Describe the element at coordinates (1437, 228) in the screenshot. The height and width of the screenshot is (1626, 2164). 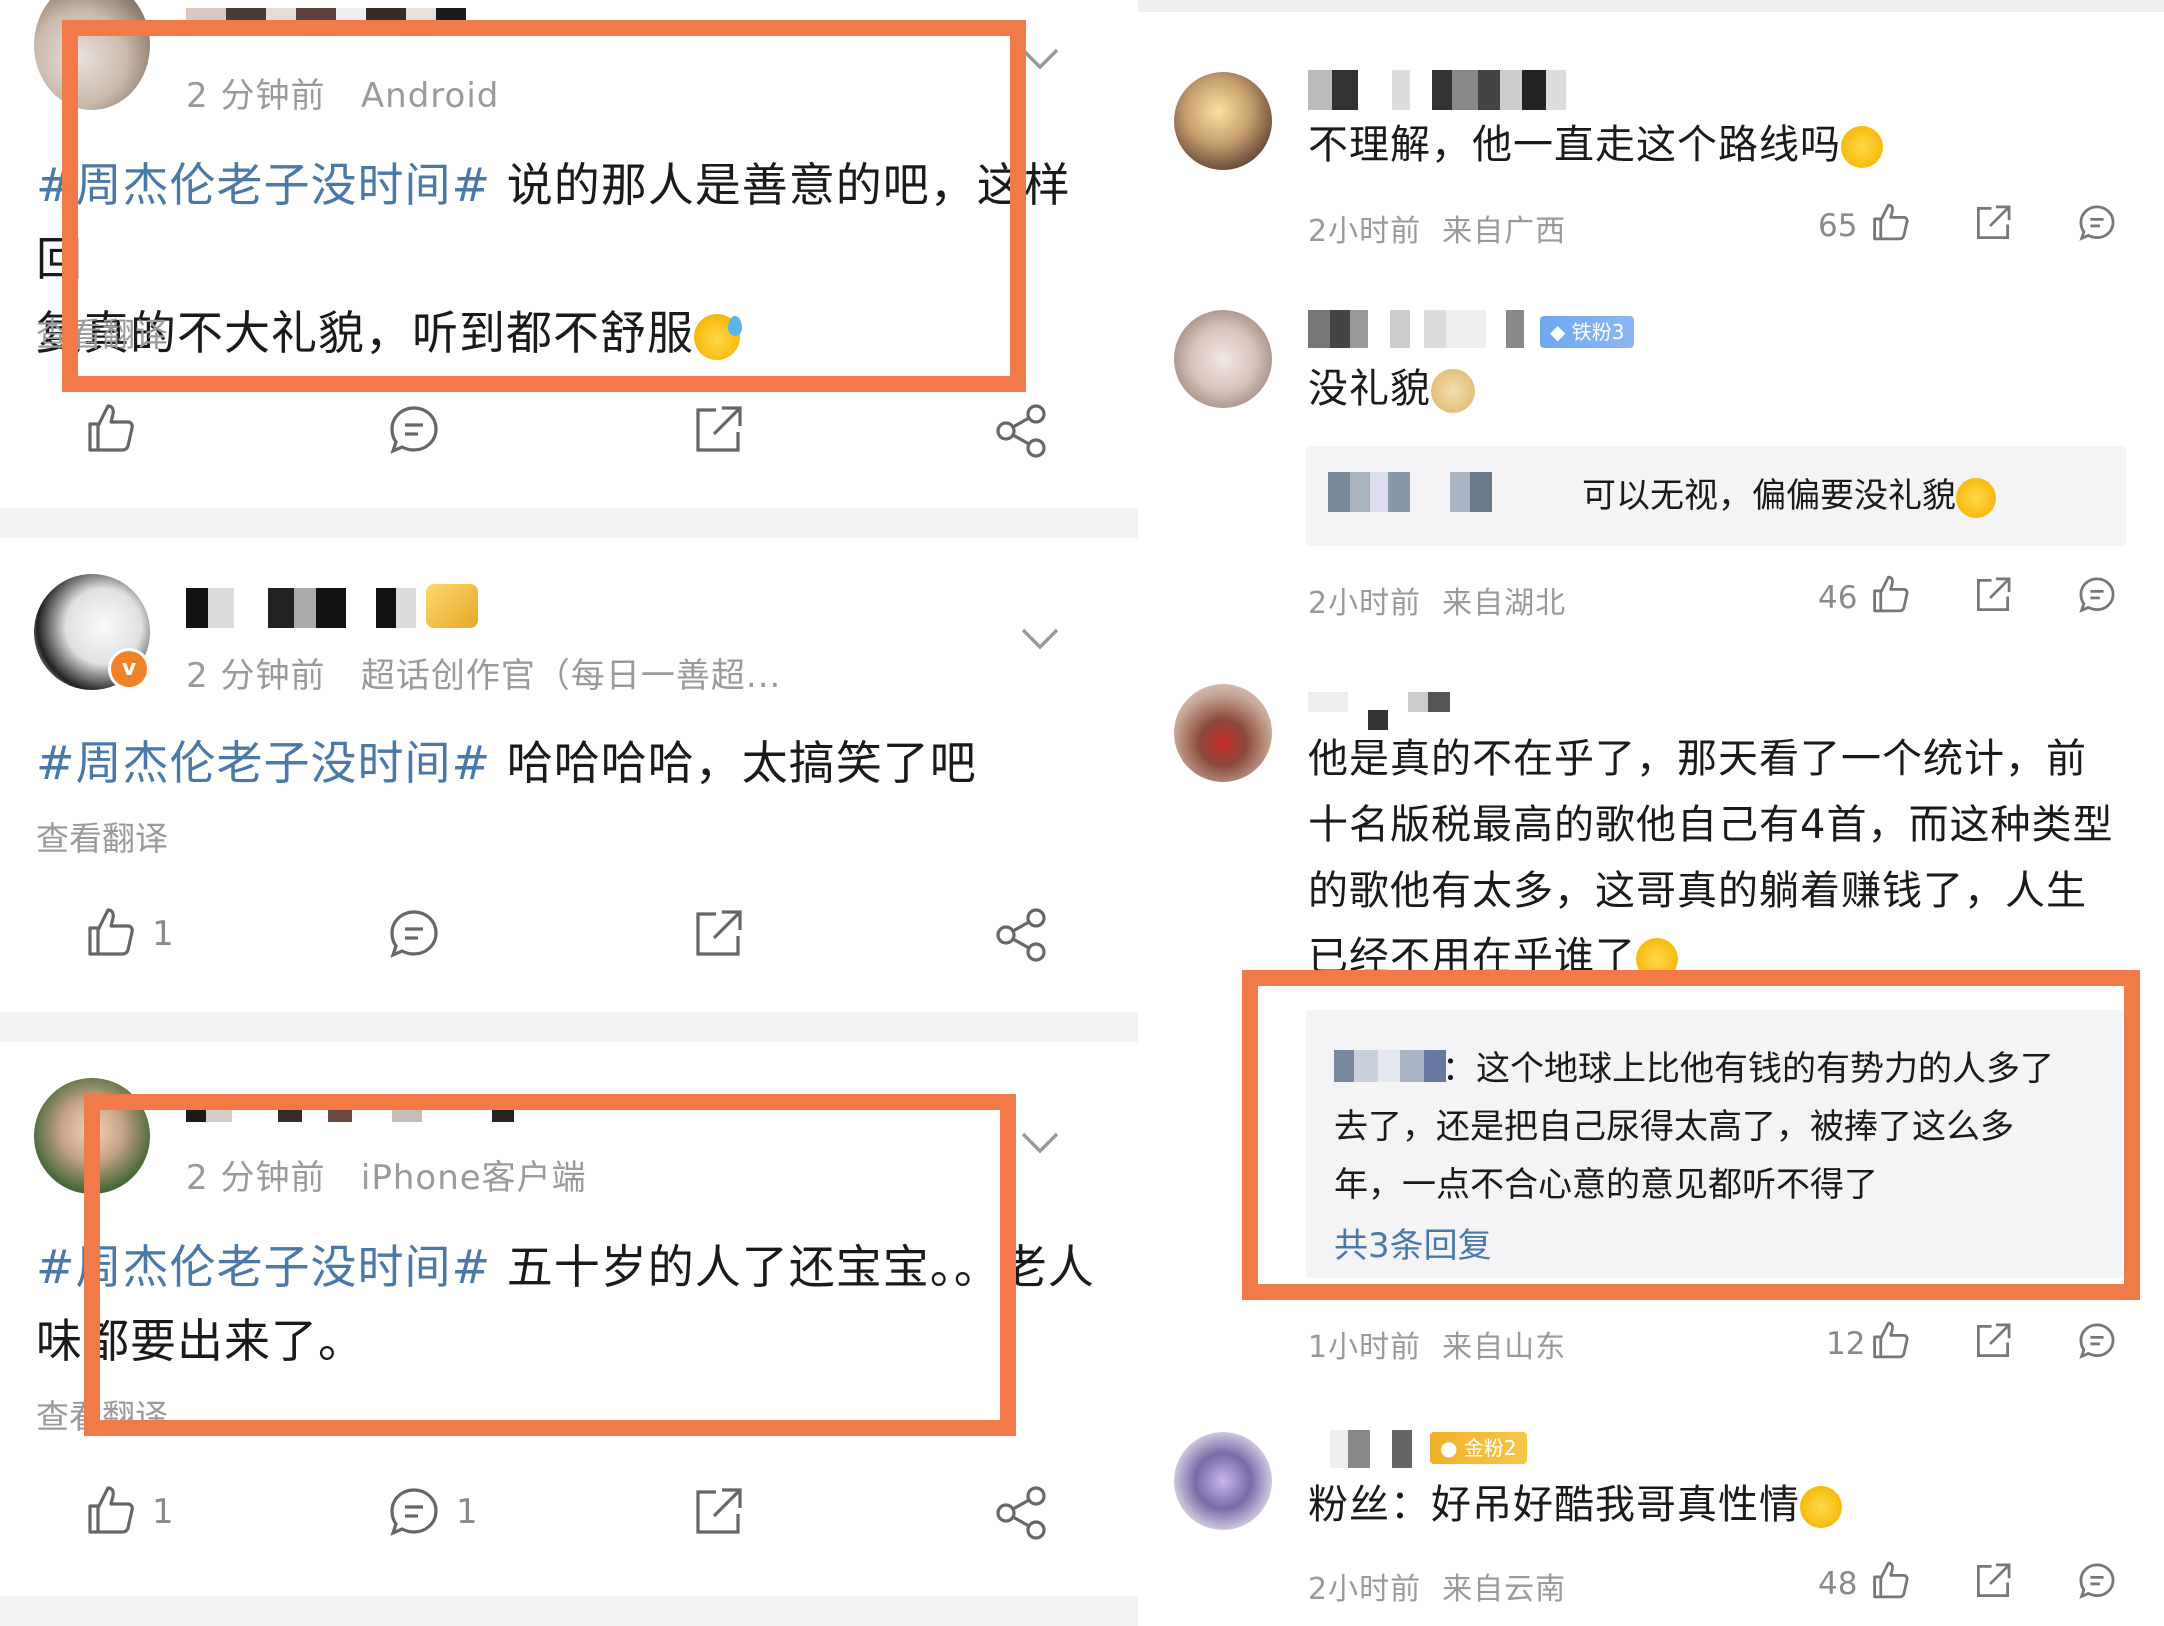
I see `comment-meta: 2小时前 来自广西` at that location.